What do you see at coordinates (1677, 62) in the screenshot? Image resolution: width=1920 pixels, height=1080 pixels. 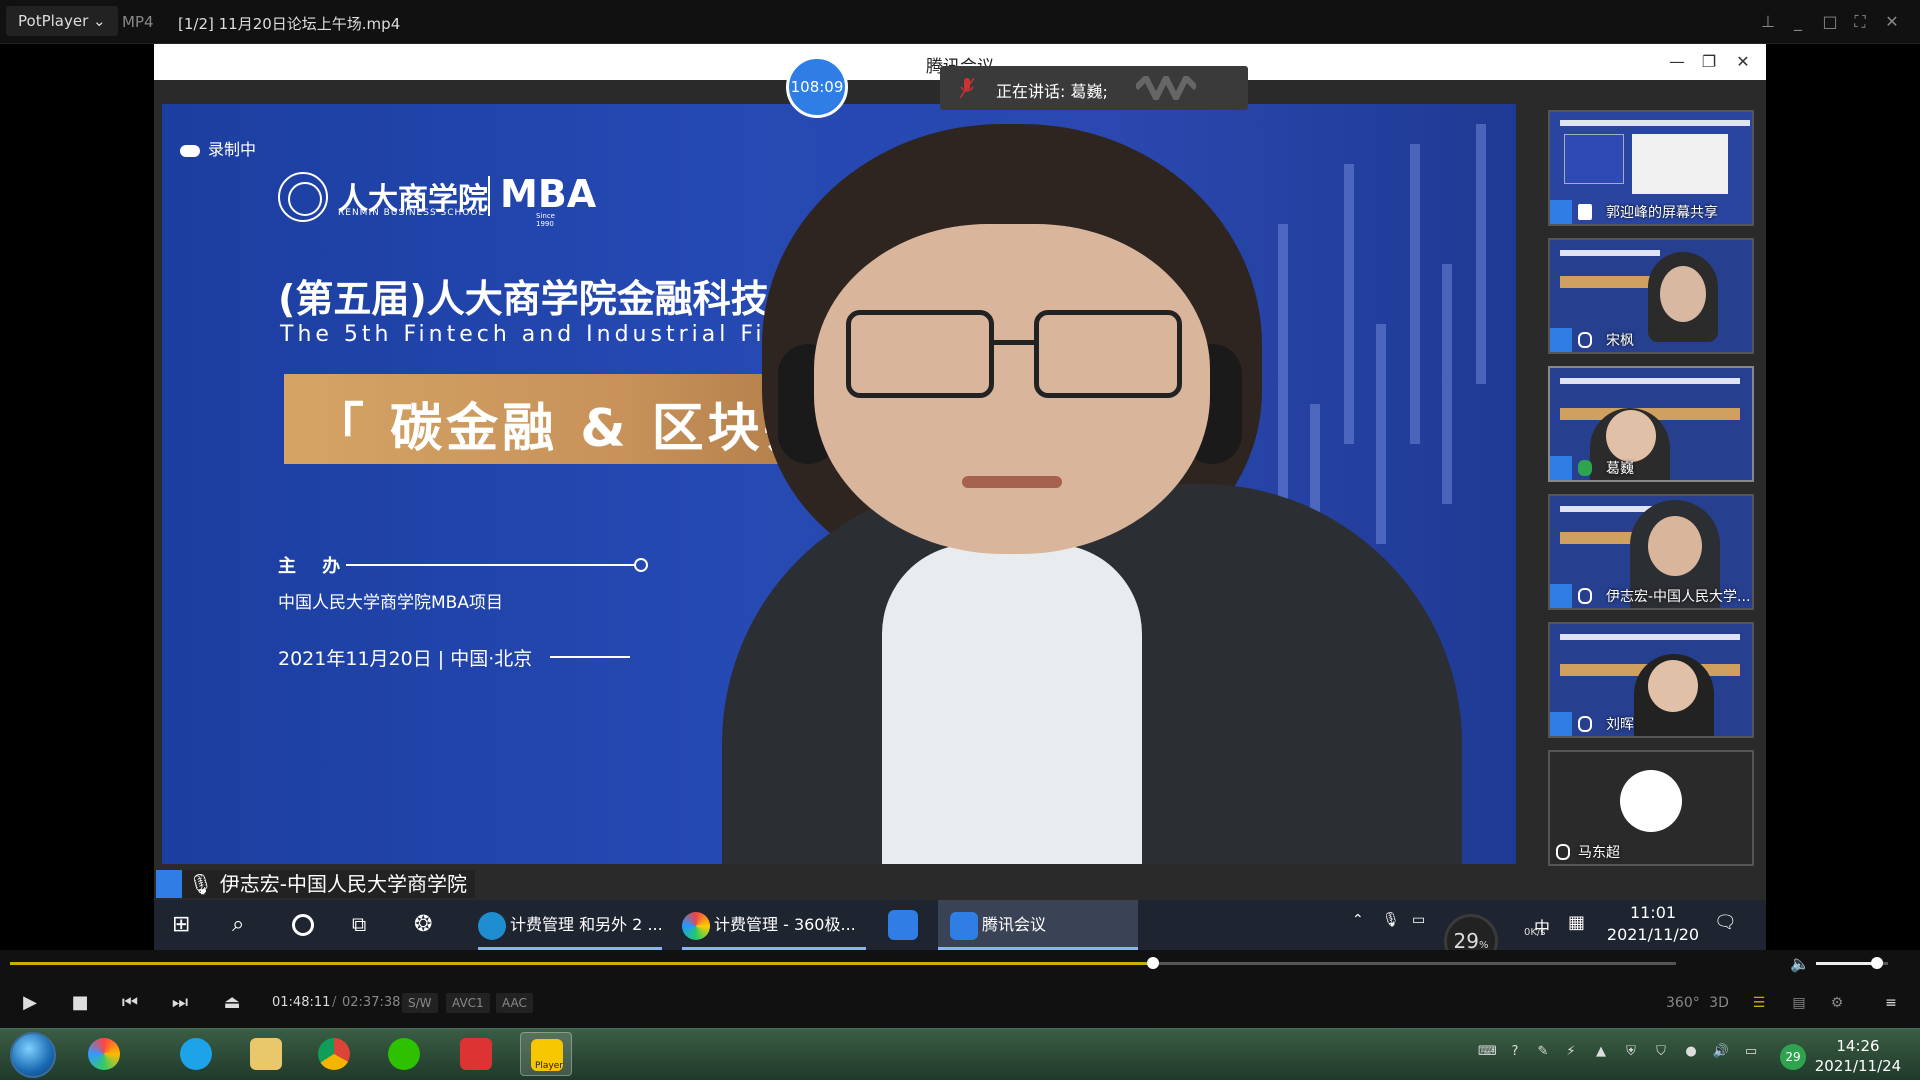 I see `meeting-minimize-icon: —` at bounding box center [1677, 62].